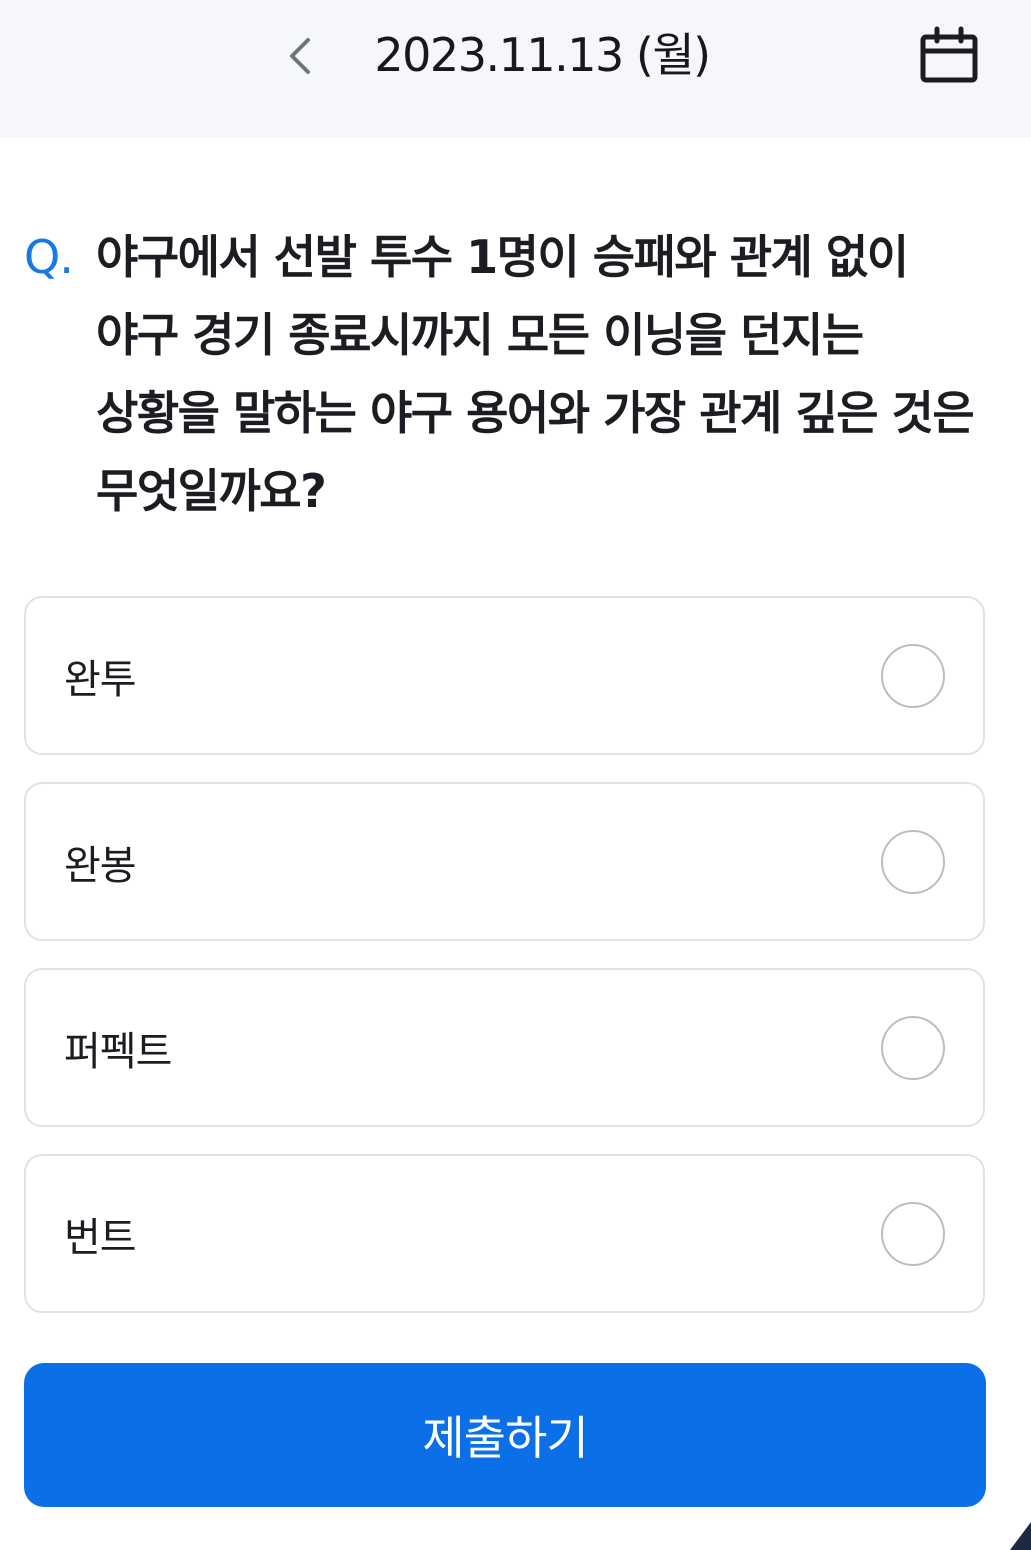 The width and height of the screenshot is (1031, 1550). What do you see at coordinates (49, 257) in the screenshot?
I see `question-prefix: Q.` at bounding box center [49, 257].